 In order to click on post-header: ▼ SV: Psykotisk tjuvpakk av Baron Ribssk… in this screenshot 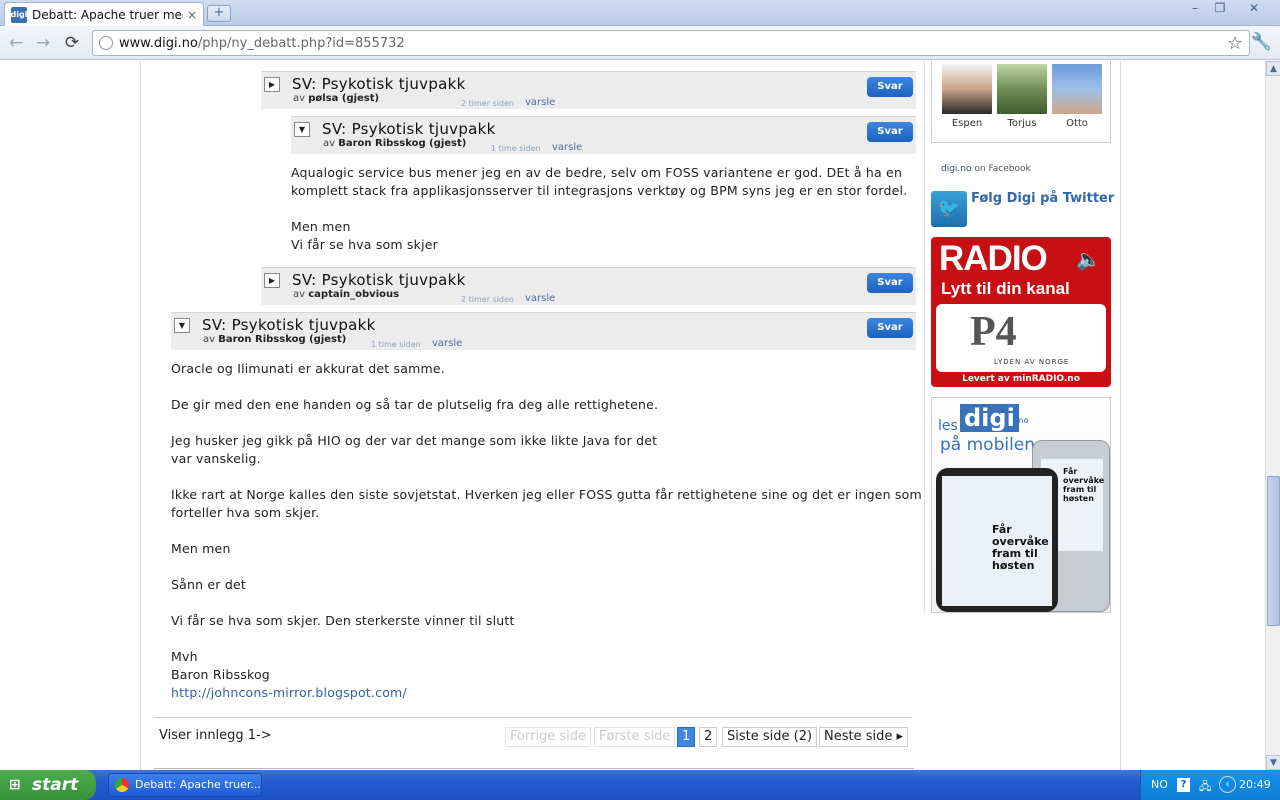, I will do `click(543, 331)`.